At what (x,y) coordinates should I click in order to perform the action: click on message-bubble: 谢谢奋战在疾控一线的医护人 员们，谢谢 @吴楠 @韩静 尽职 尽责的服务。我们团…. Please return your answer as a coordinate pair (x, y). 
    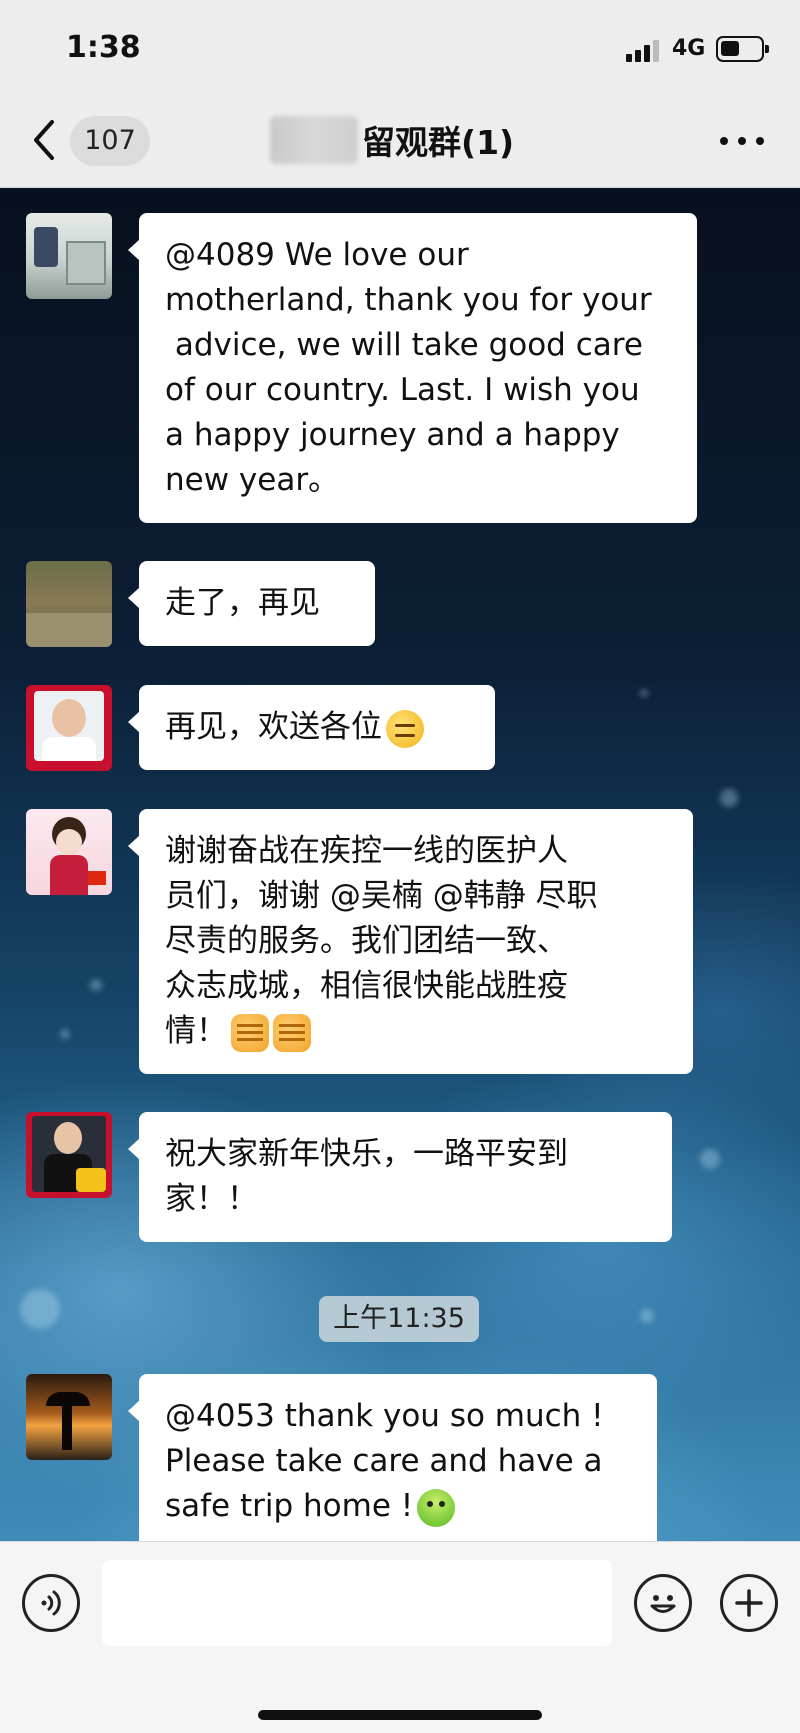
    Looking at the image, I should click on (410, 941).